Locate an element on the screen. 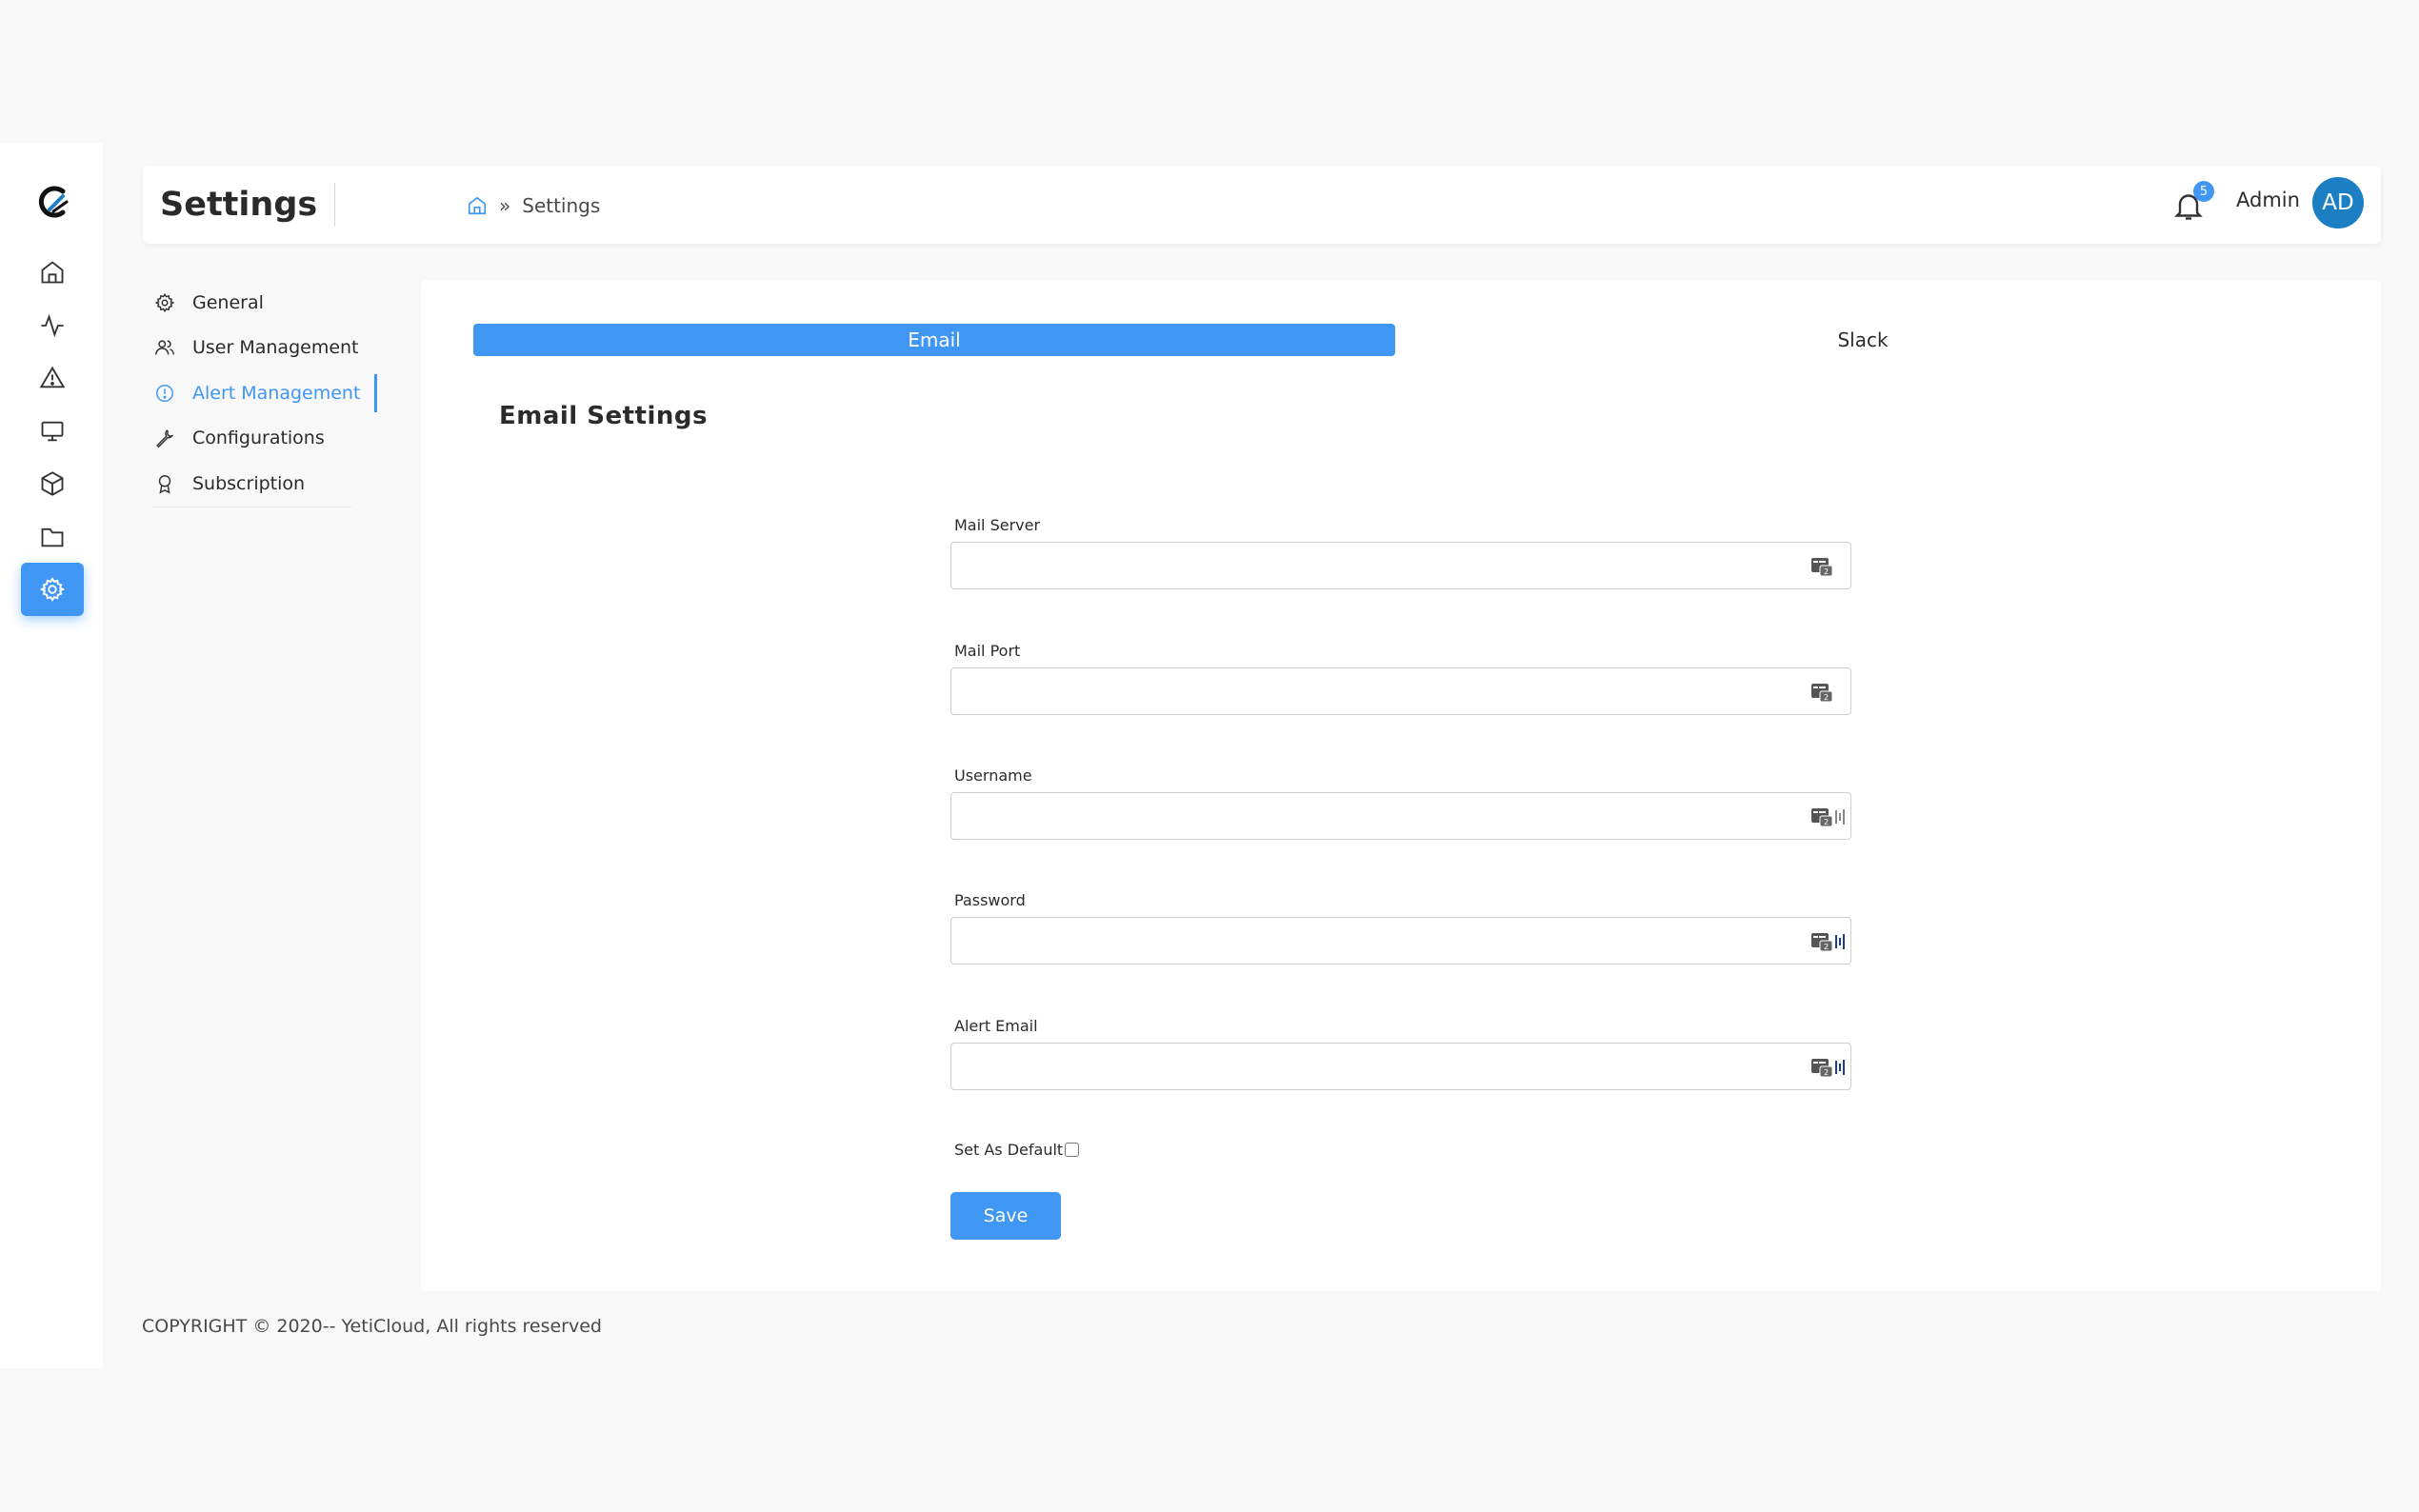  set-default-row: Set As Default is located at coordinates (1017, 1150).